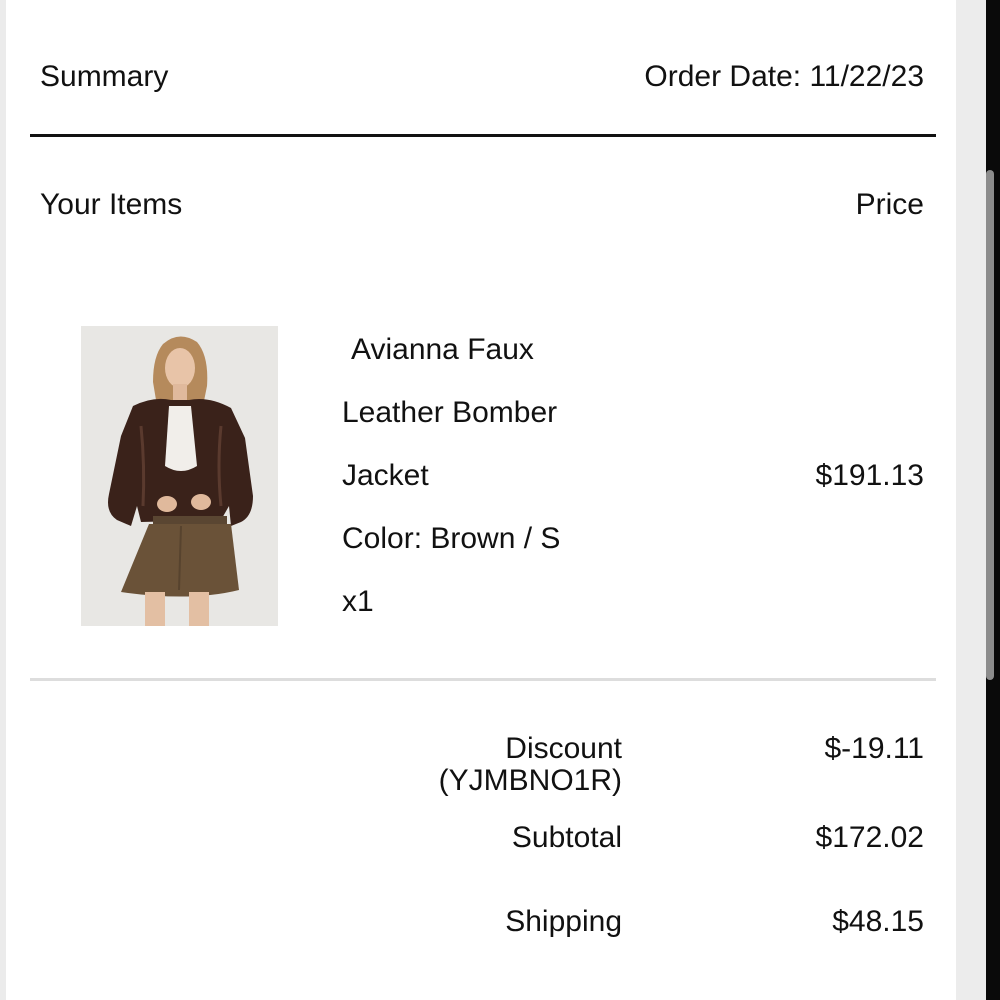 The height and width of the screenshot is (1000, 1000). Describe the element at coordinates (563, 921) in the screenshot. I see `shipping-label: Shipping` at that location.